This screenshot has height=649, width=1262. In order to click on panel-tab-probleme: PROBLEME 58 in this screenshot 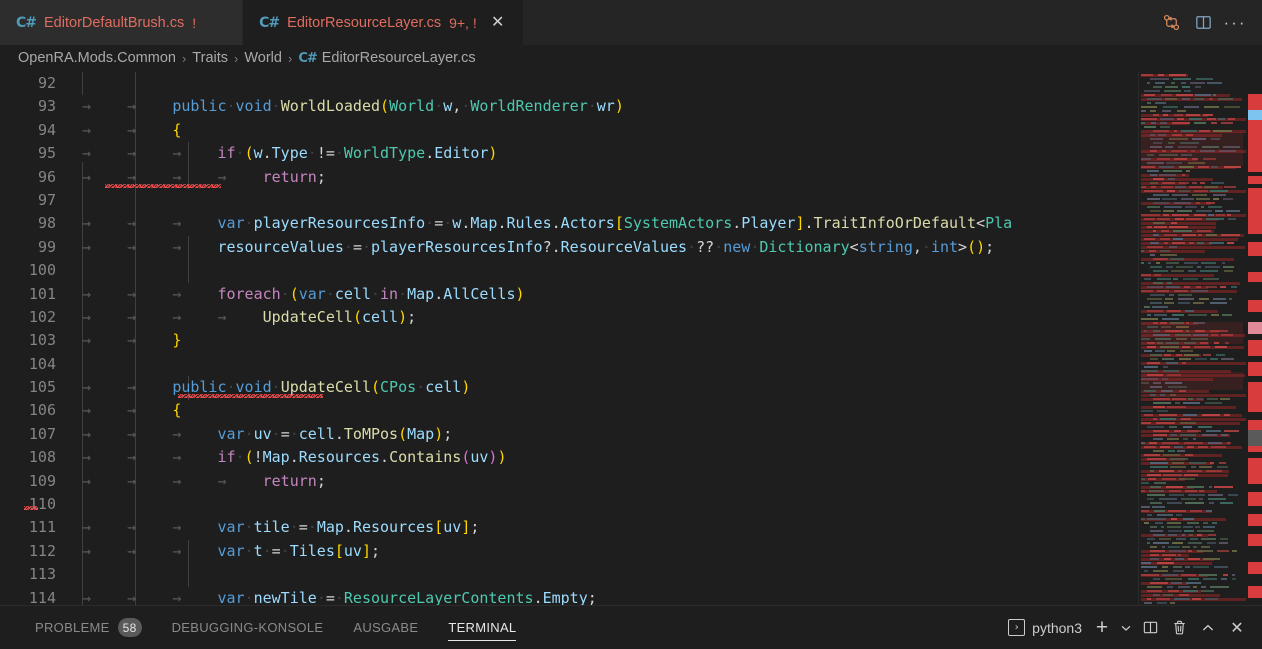, I will do `click(88, 627)`.